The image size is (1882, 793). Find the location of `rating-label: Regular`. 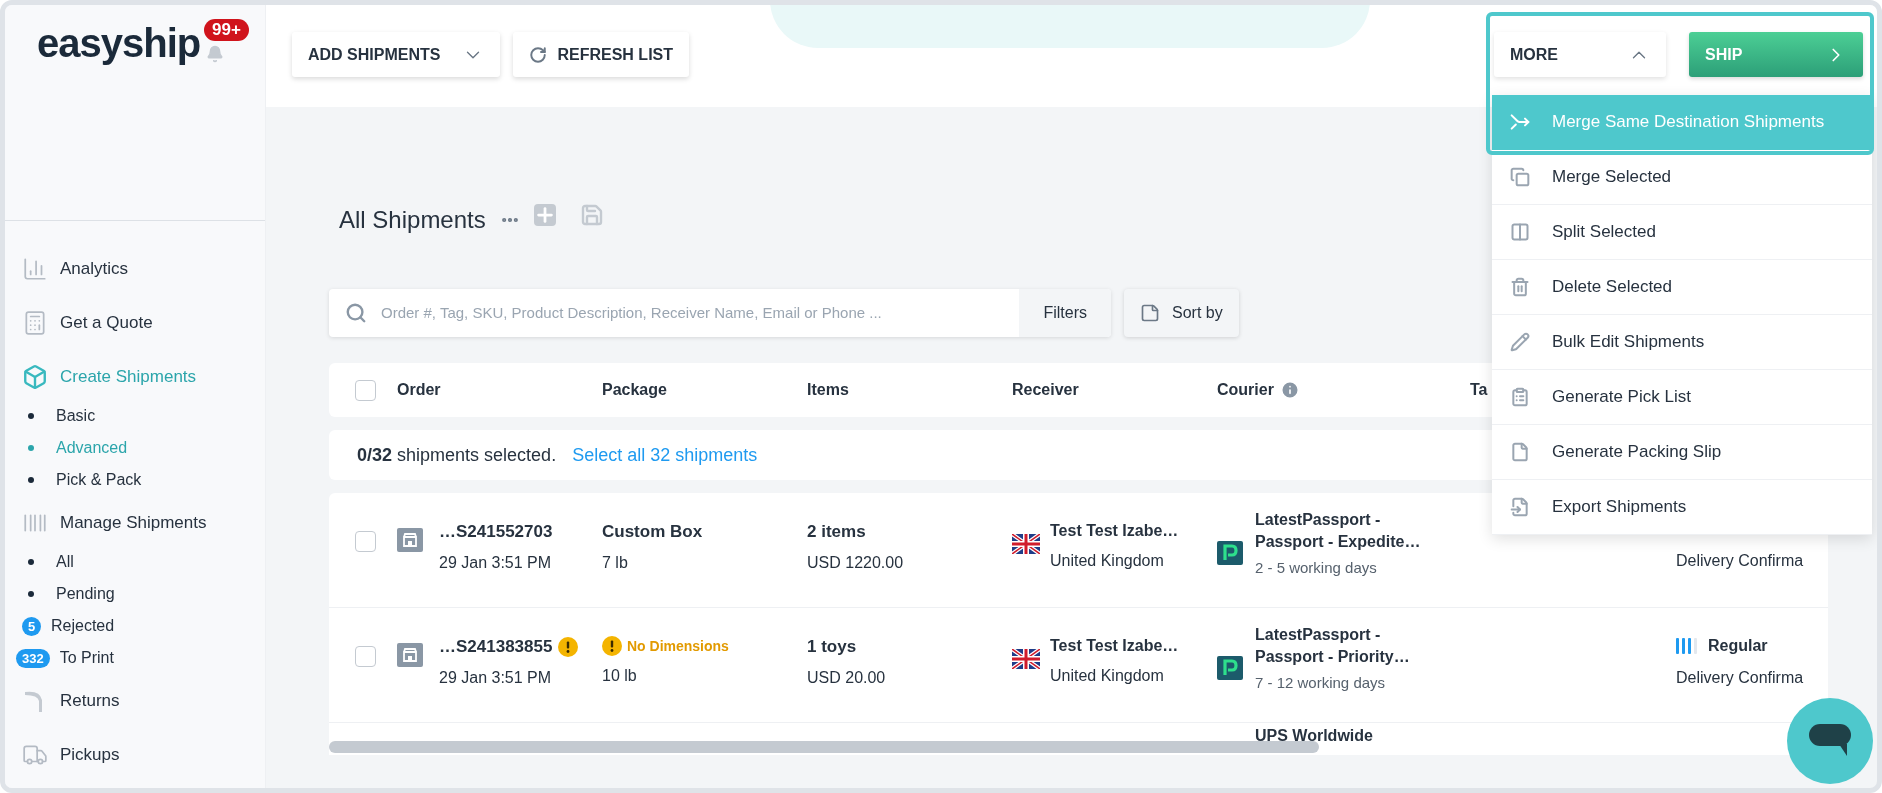

rating-label: Regular is located at coordinates (1738, 646).